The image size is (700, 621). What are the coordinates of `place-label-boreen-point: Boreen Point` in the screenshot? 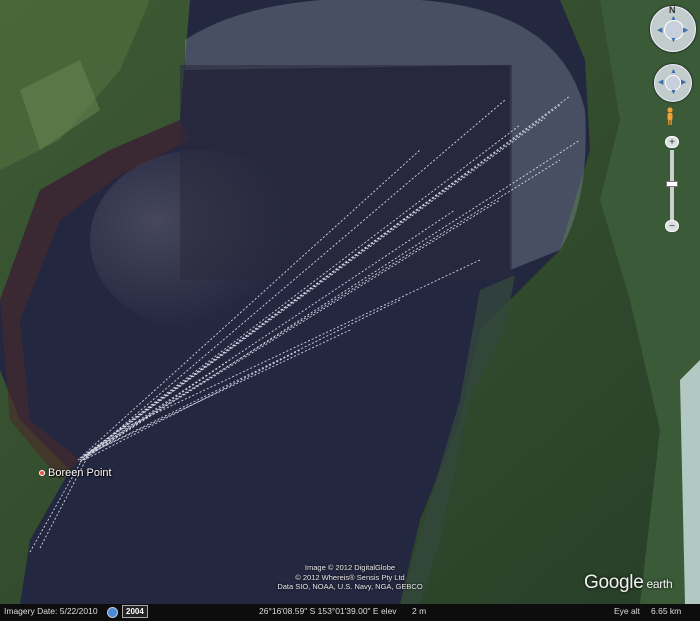 It's located at (75, 473).